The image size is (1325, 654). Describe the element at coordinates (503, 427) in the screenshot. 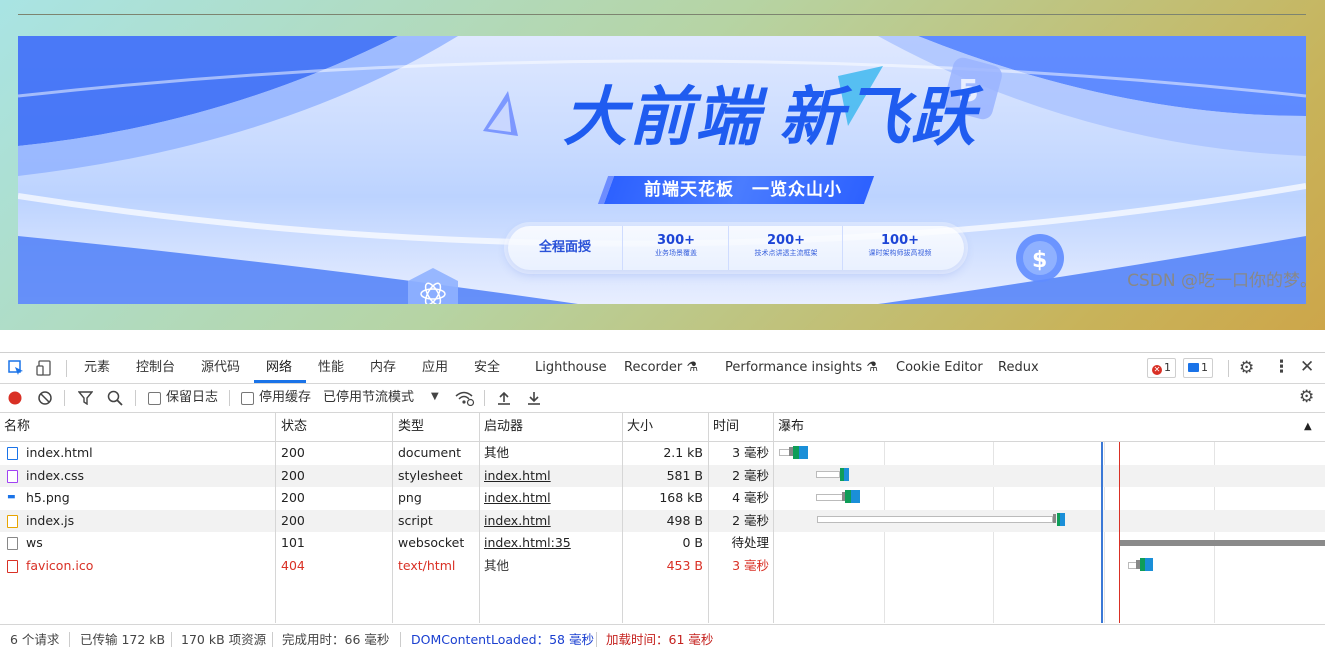

I see `column-header-initiator: 启动器` at that location.